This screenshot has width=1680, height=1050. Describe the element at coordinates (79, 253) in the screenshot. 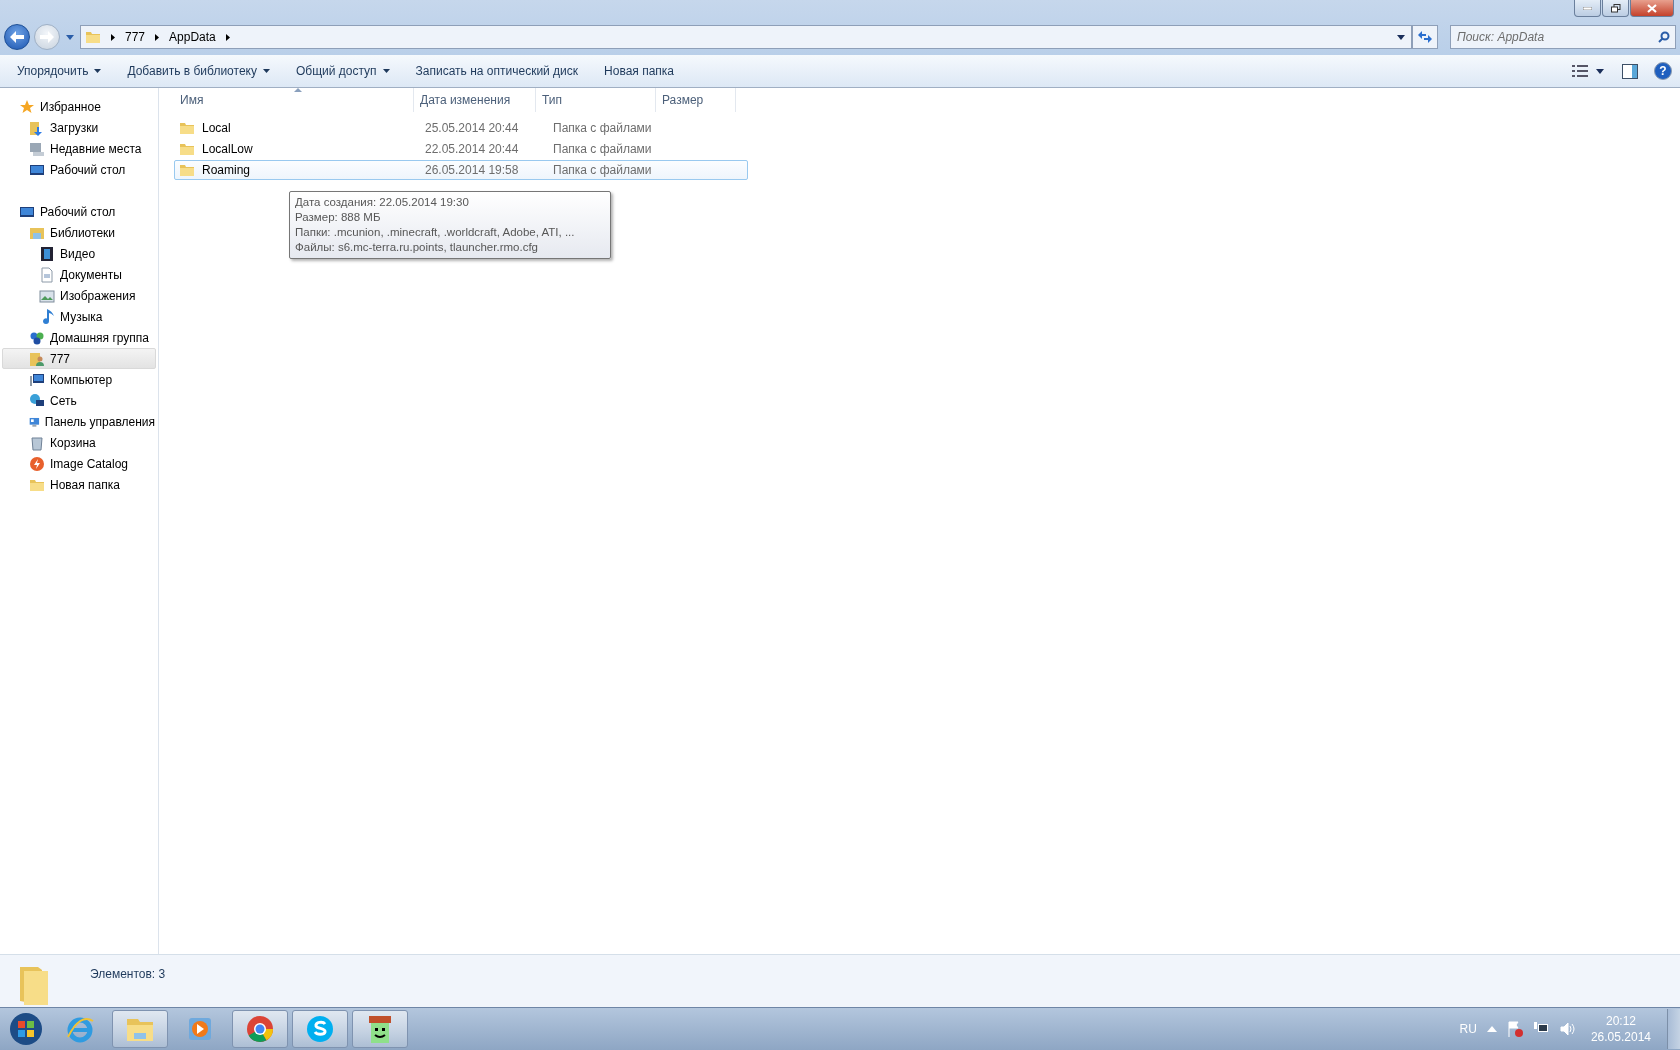

I see `sidebar-item: Видео` at that location.